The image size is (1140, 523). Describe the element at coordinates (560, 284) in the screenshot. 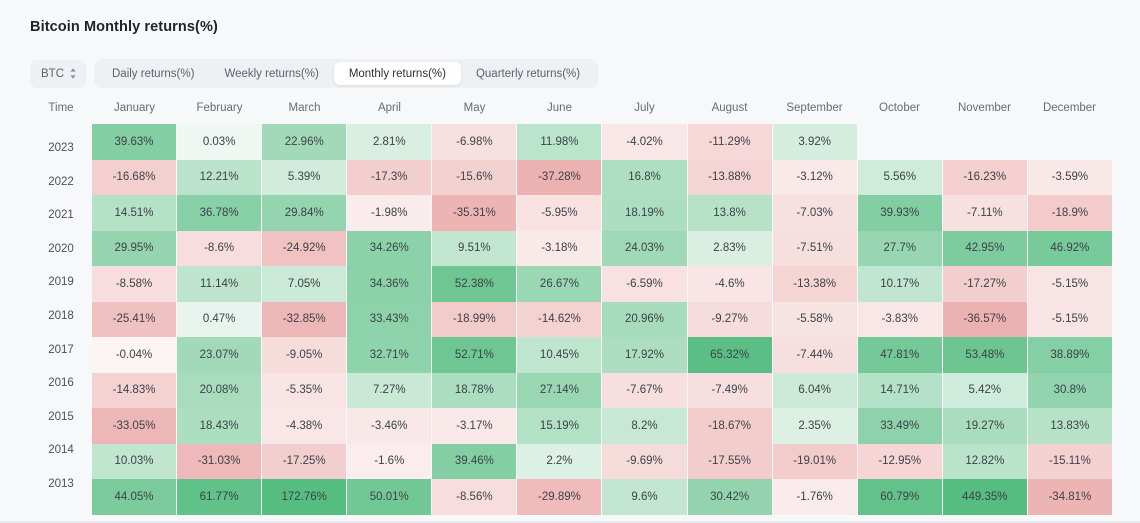

I see `heatmap-cell: 26.67%` at that location.